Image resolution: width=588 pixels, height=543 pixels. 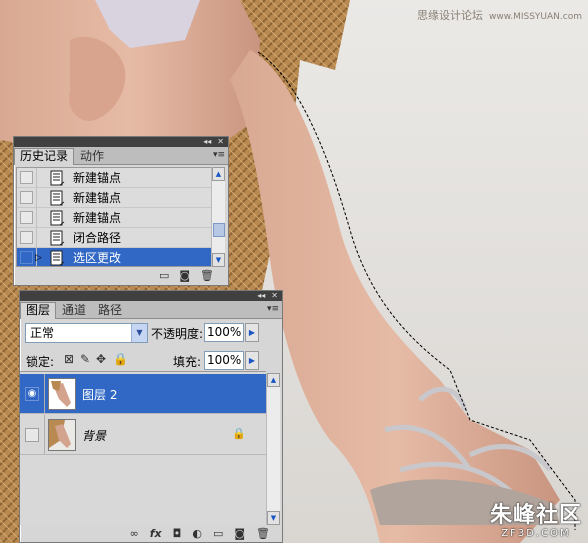 I want to click on tab-paths: 路径, so click(x=110, y=310).